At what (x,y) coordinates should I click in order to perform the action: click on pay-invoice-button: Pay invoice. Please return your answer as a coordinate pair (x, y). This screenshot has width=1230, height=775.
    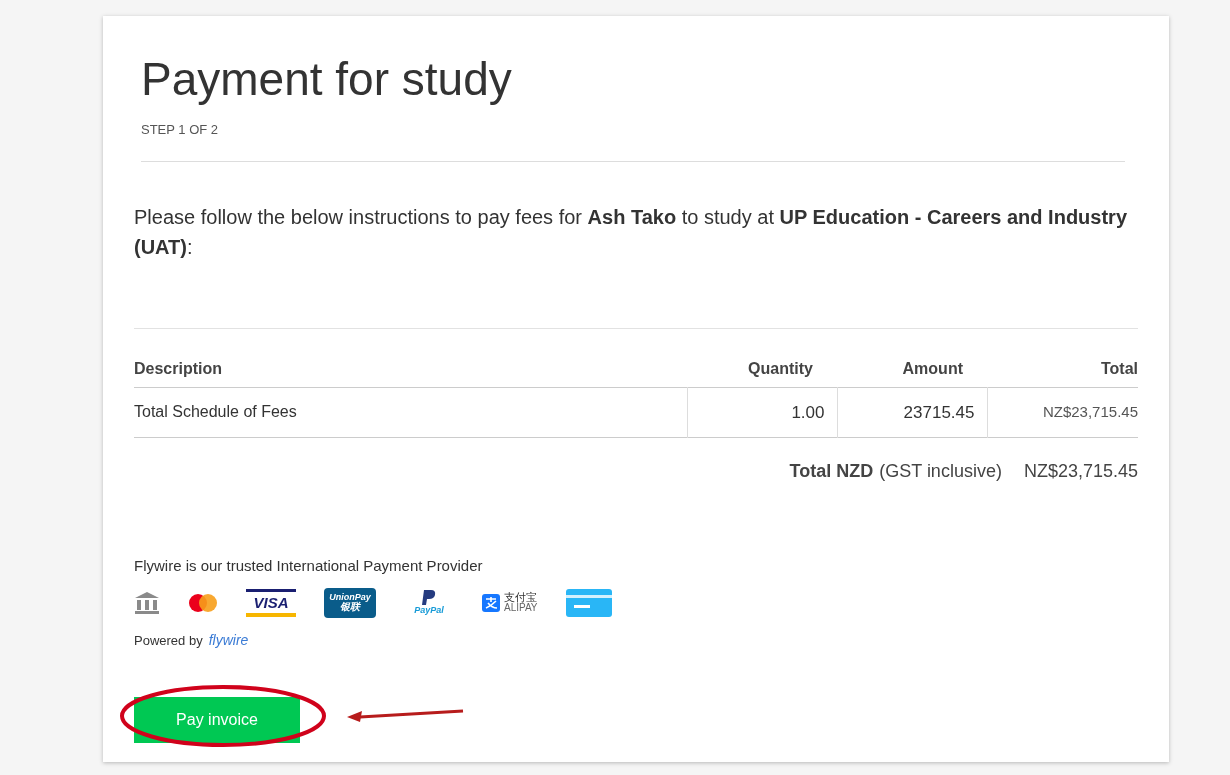
    Looking at the image, I should click on (217, 719).